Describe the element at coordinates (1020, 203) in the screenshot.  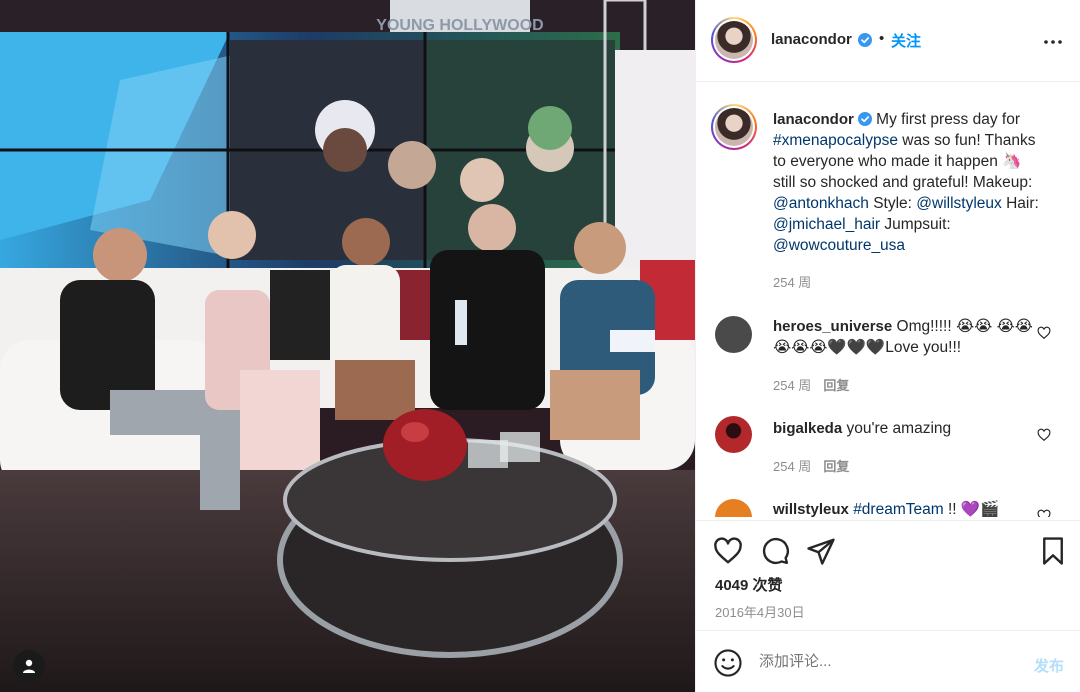
I see `caption-segment: Hair:` at that location.